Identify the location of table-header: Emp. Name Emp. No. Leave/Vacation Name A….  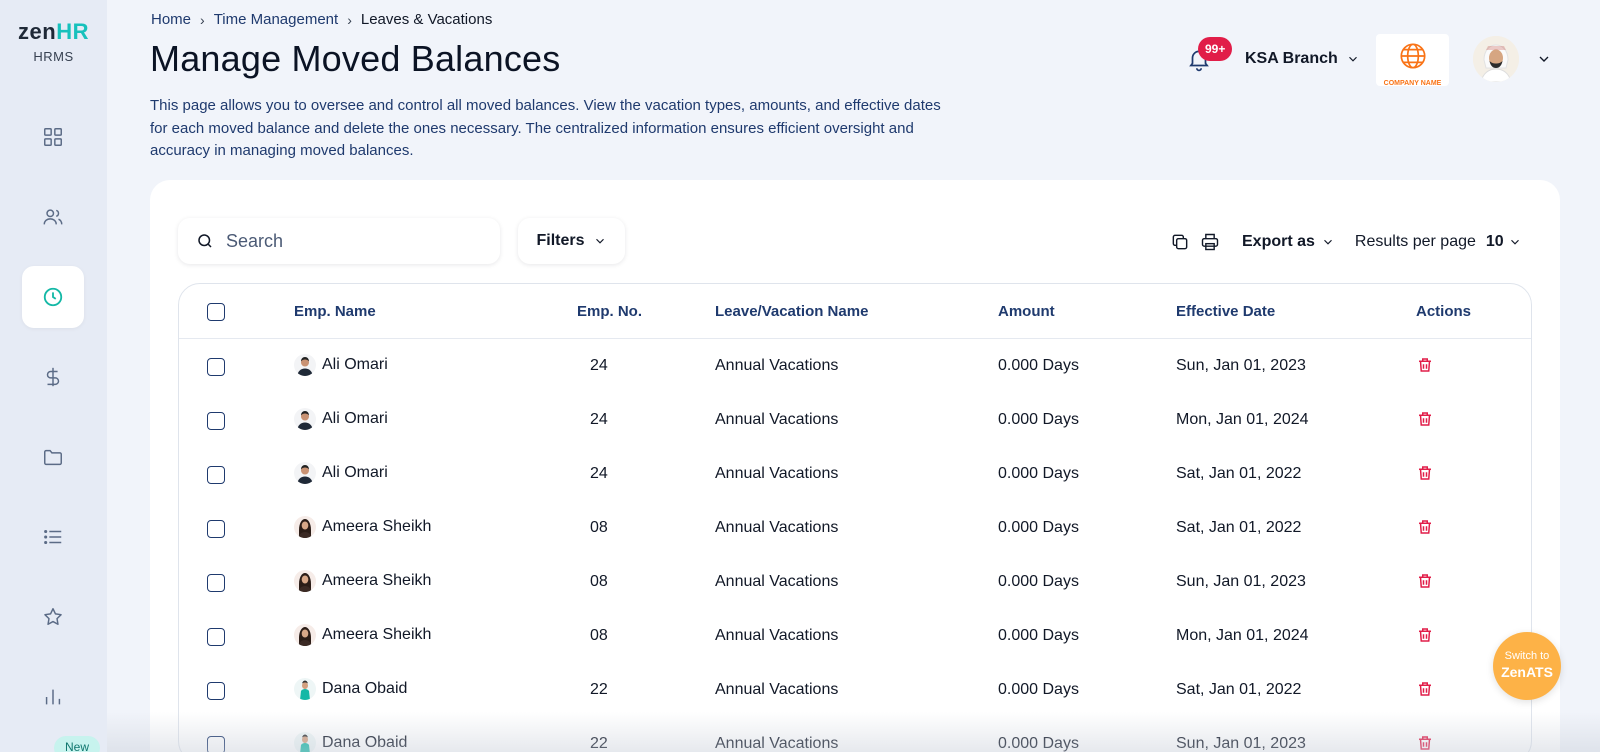
(855, 311).